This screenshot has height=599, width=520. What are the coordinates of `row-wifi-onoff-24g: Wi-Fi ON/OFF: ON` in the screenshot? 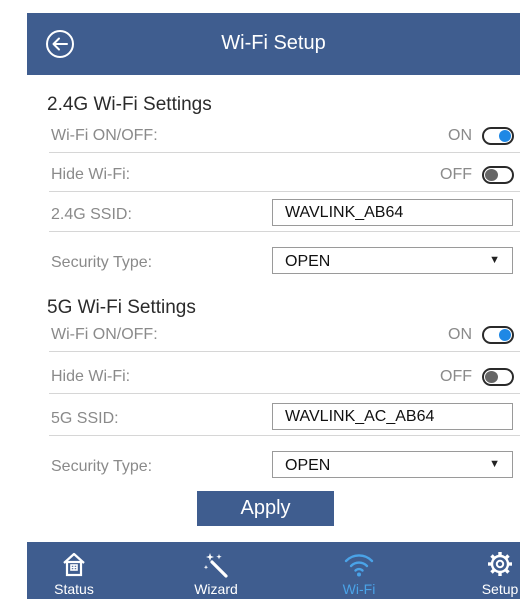 It's located at (284, 135).